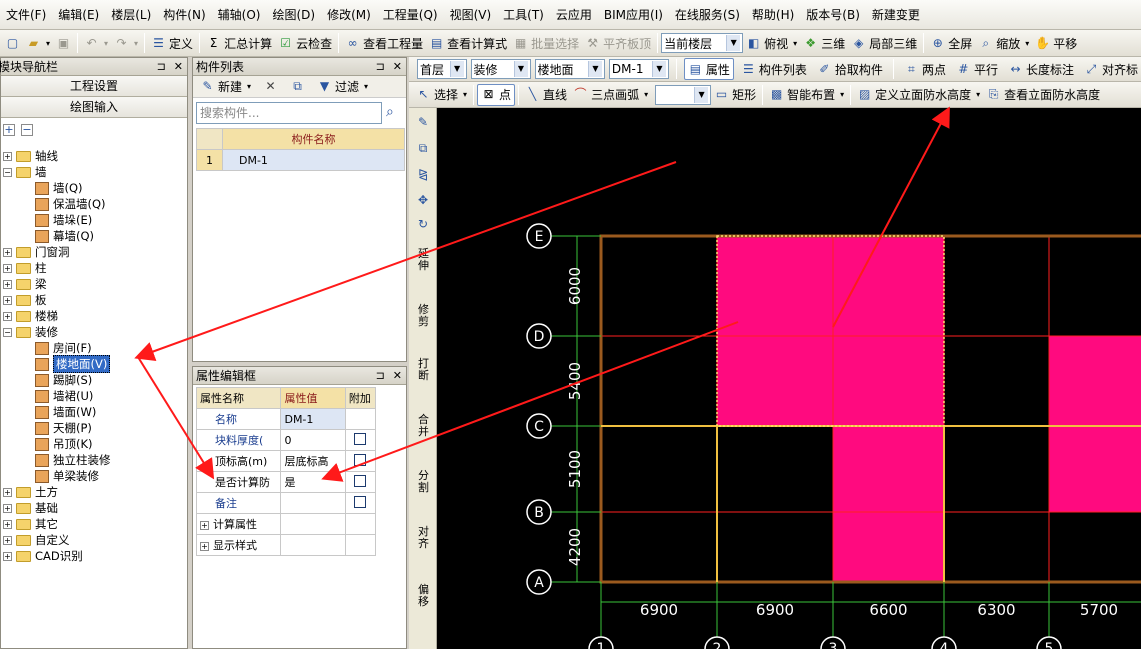 The height and width of the screenshot is (649, 1141). Describe the element at coordinates (26, 15) in the screenshot. I see `menu-item-0: 文件(F)` at that location.